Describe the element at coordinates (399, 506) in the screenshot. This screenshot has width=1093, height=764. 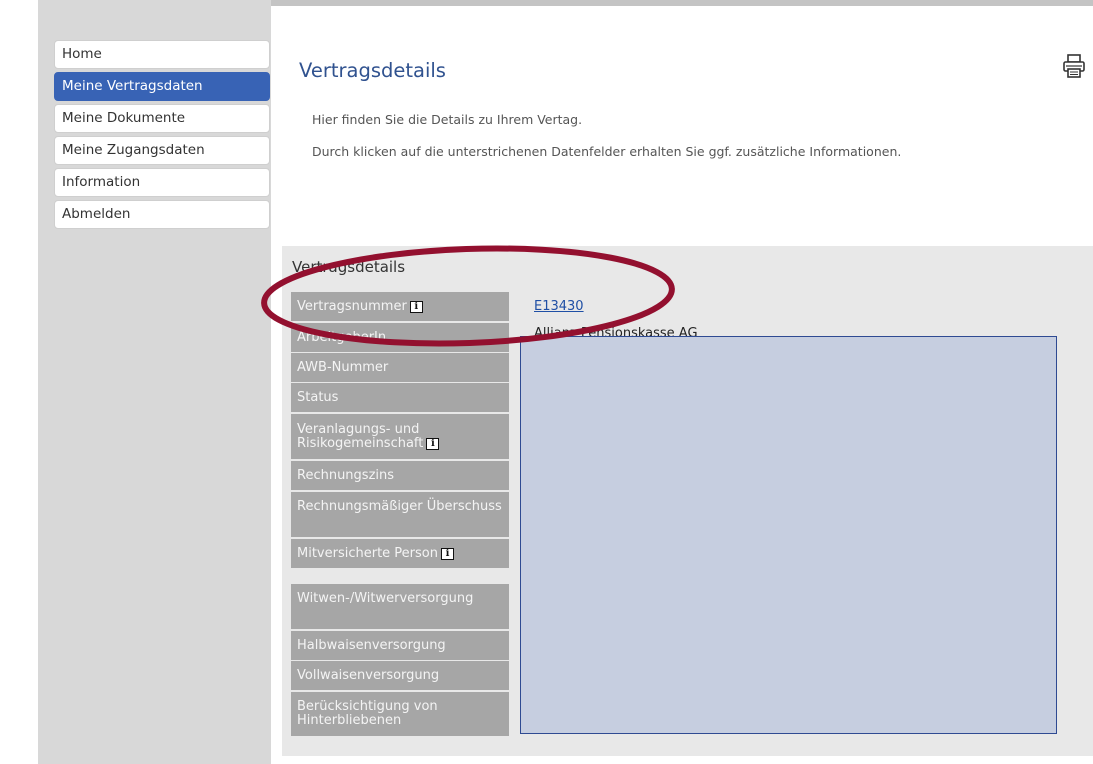
I see `label-text: Rechnungsmäßiger Überschuss` at that location.